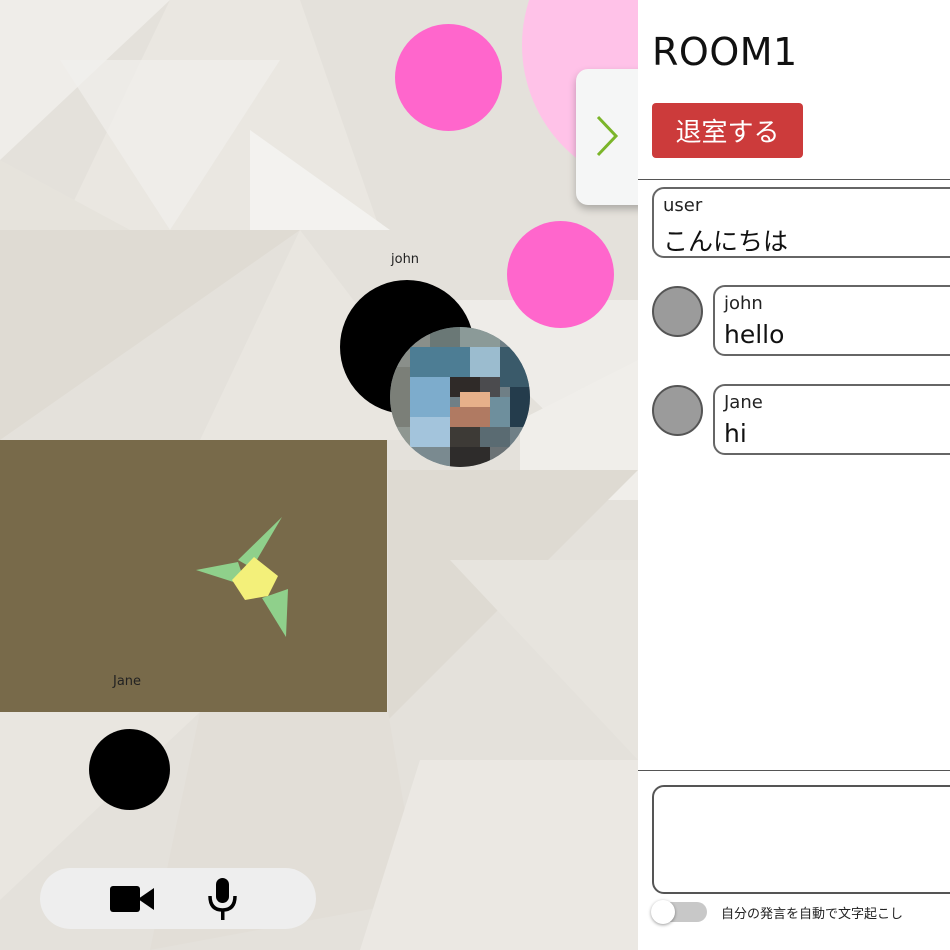 The width and height of the screenshot is (950, 950). I want to click on camera-button, so click(131, 899).